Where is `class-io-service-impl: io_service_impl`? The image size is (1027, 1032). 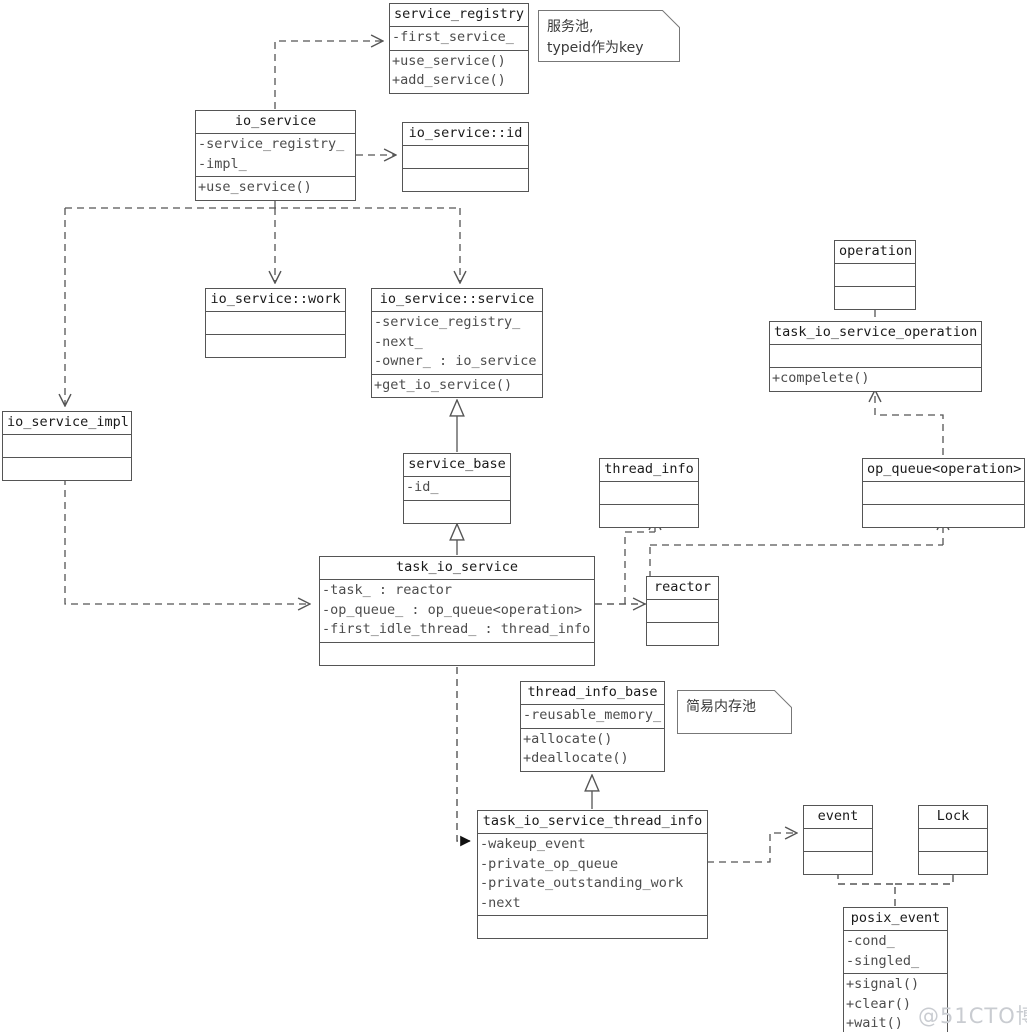 class-io-service-impl: io_service_impl is located at coordinates (67, 446).